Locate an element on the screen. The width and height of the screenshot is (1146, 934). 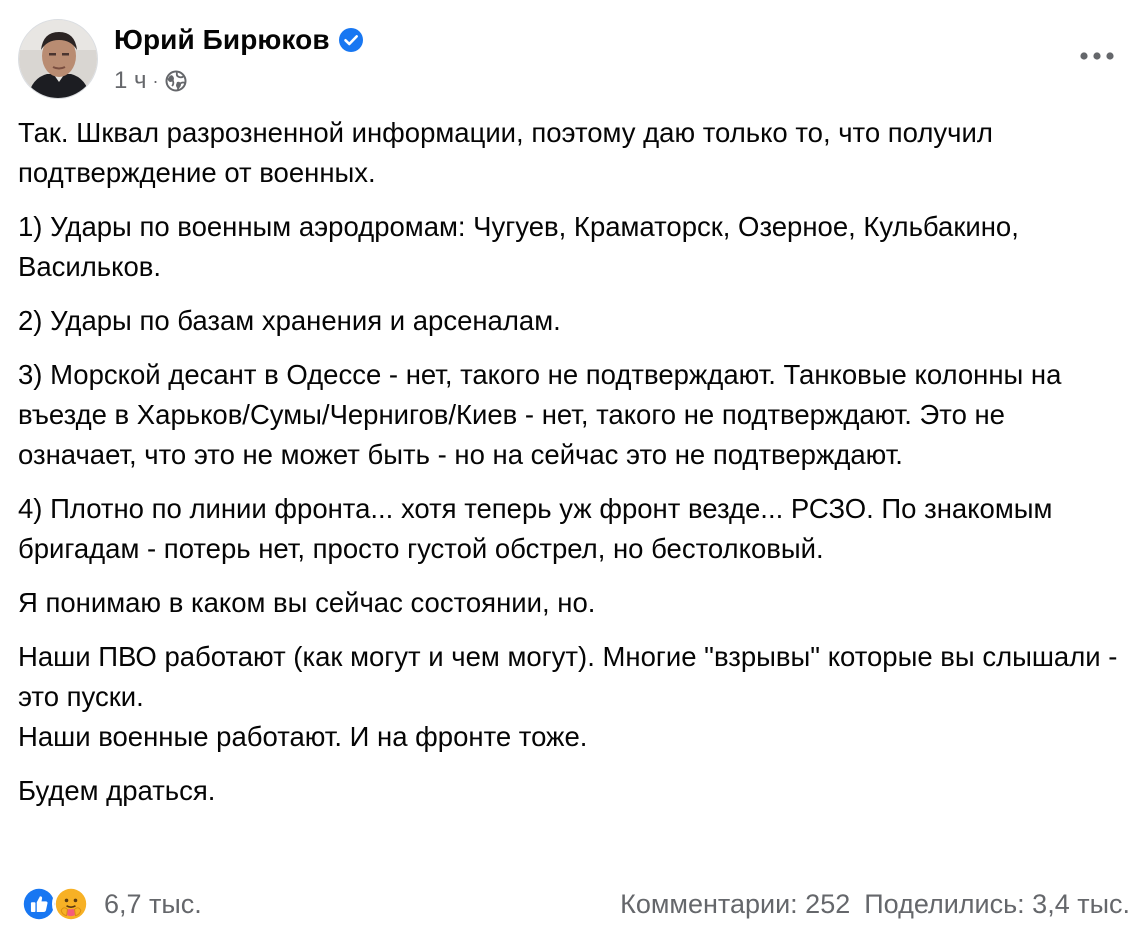
avatar is located at coordinates (58, 59).